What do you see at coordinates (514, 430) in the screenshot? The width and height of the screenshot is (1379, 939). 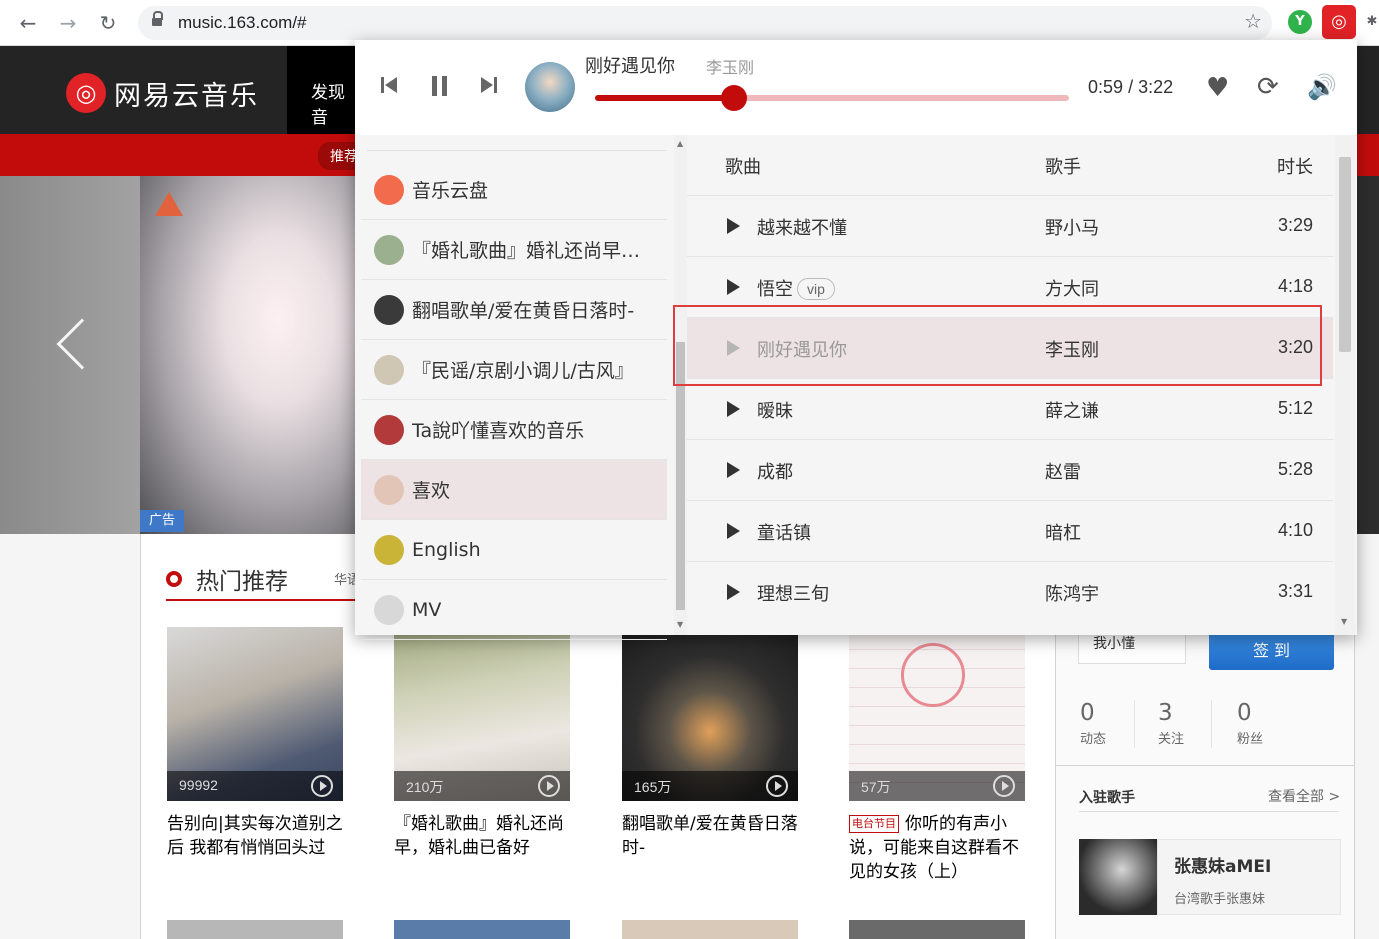 I see `playlist-item: Ta說吖懂喜欢的音乐` at bounding box center [514, 430].